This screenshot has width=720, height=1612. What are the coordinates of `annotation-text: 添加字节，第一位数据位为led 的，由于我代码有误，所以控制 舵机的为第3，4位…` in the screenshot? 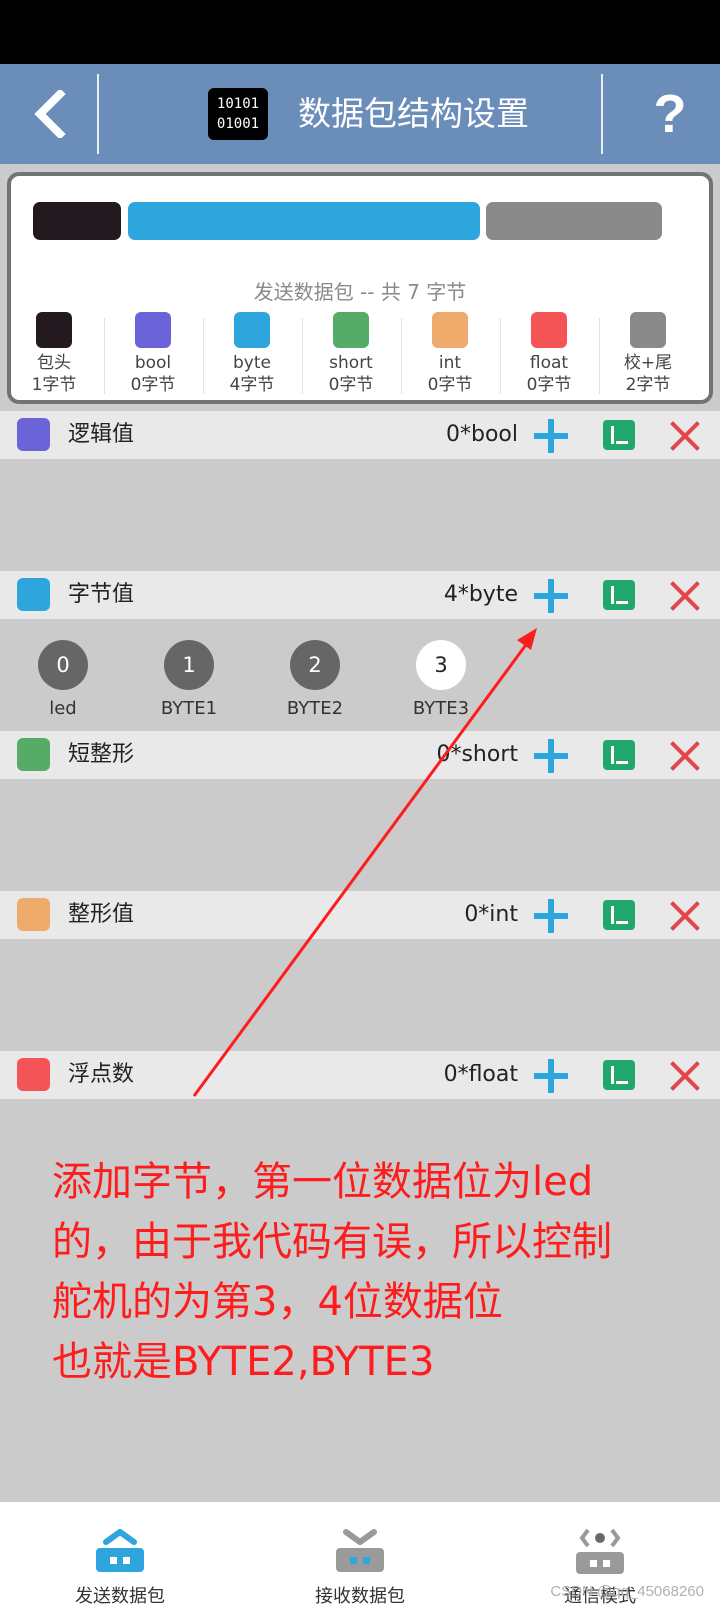 It's located at (382, 1272).